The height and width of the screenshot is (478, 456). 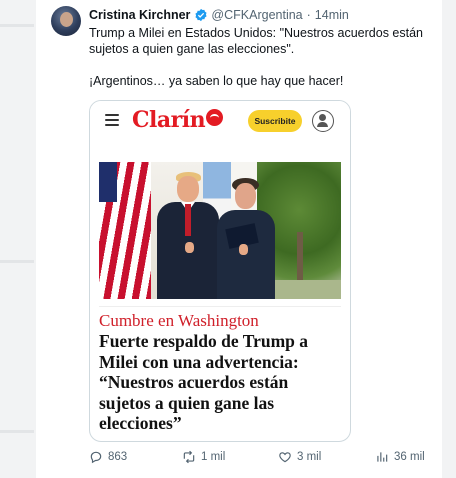 I want to click on repost-count: 1 mil, so click(x=213, y=457).